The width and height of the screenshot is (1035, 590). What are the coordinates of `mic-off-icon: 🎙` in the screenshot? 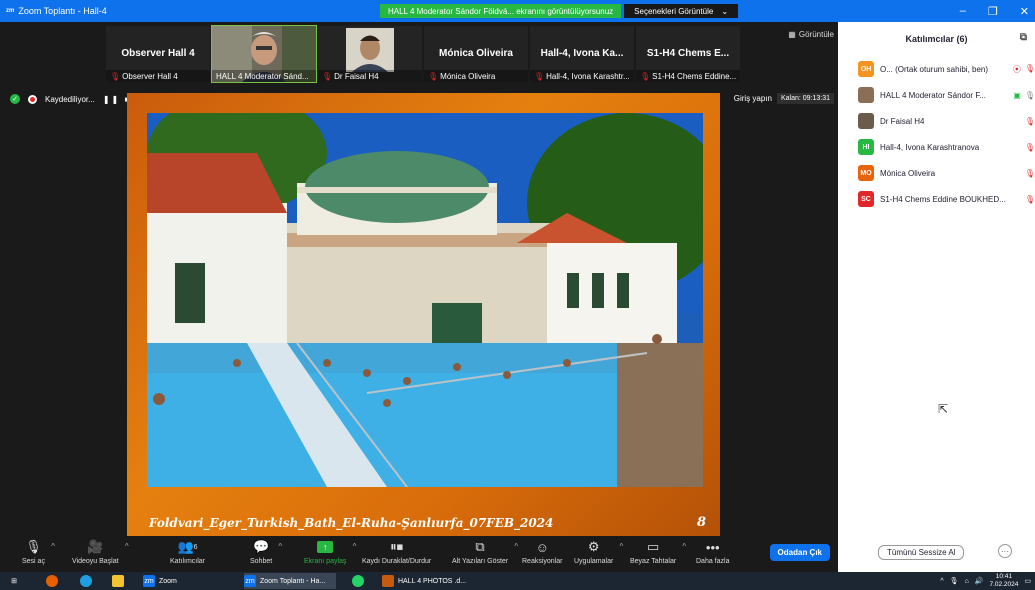 It's located at (33, 546).